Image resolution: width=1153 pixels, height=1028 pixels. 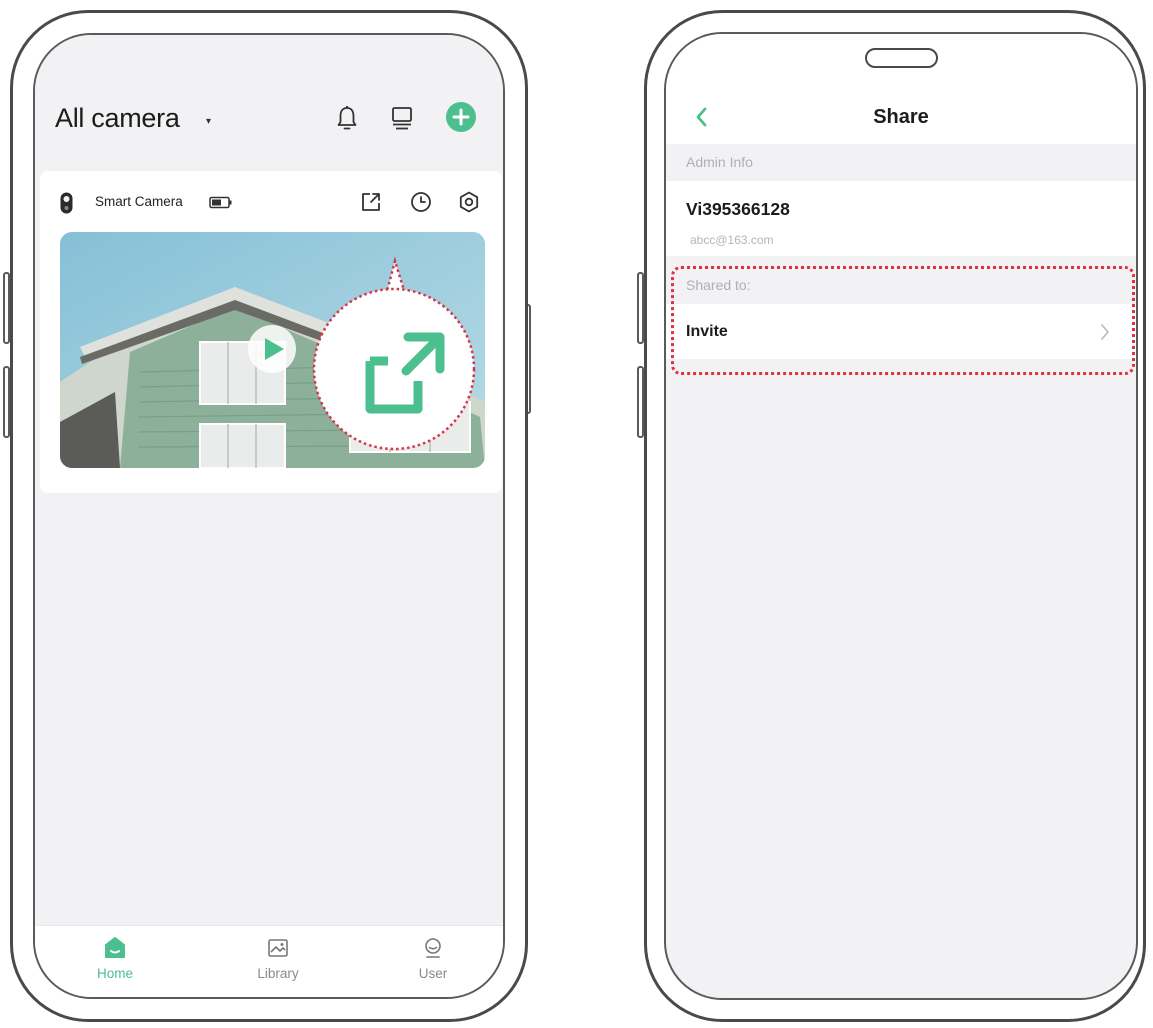 What do you see at coordinates (903, 320) in the screenshot?
I see `shared-to-highlight` at bounding box center [903, 320].